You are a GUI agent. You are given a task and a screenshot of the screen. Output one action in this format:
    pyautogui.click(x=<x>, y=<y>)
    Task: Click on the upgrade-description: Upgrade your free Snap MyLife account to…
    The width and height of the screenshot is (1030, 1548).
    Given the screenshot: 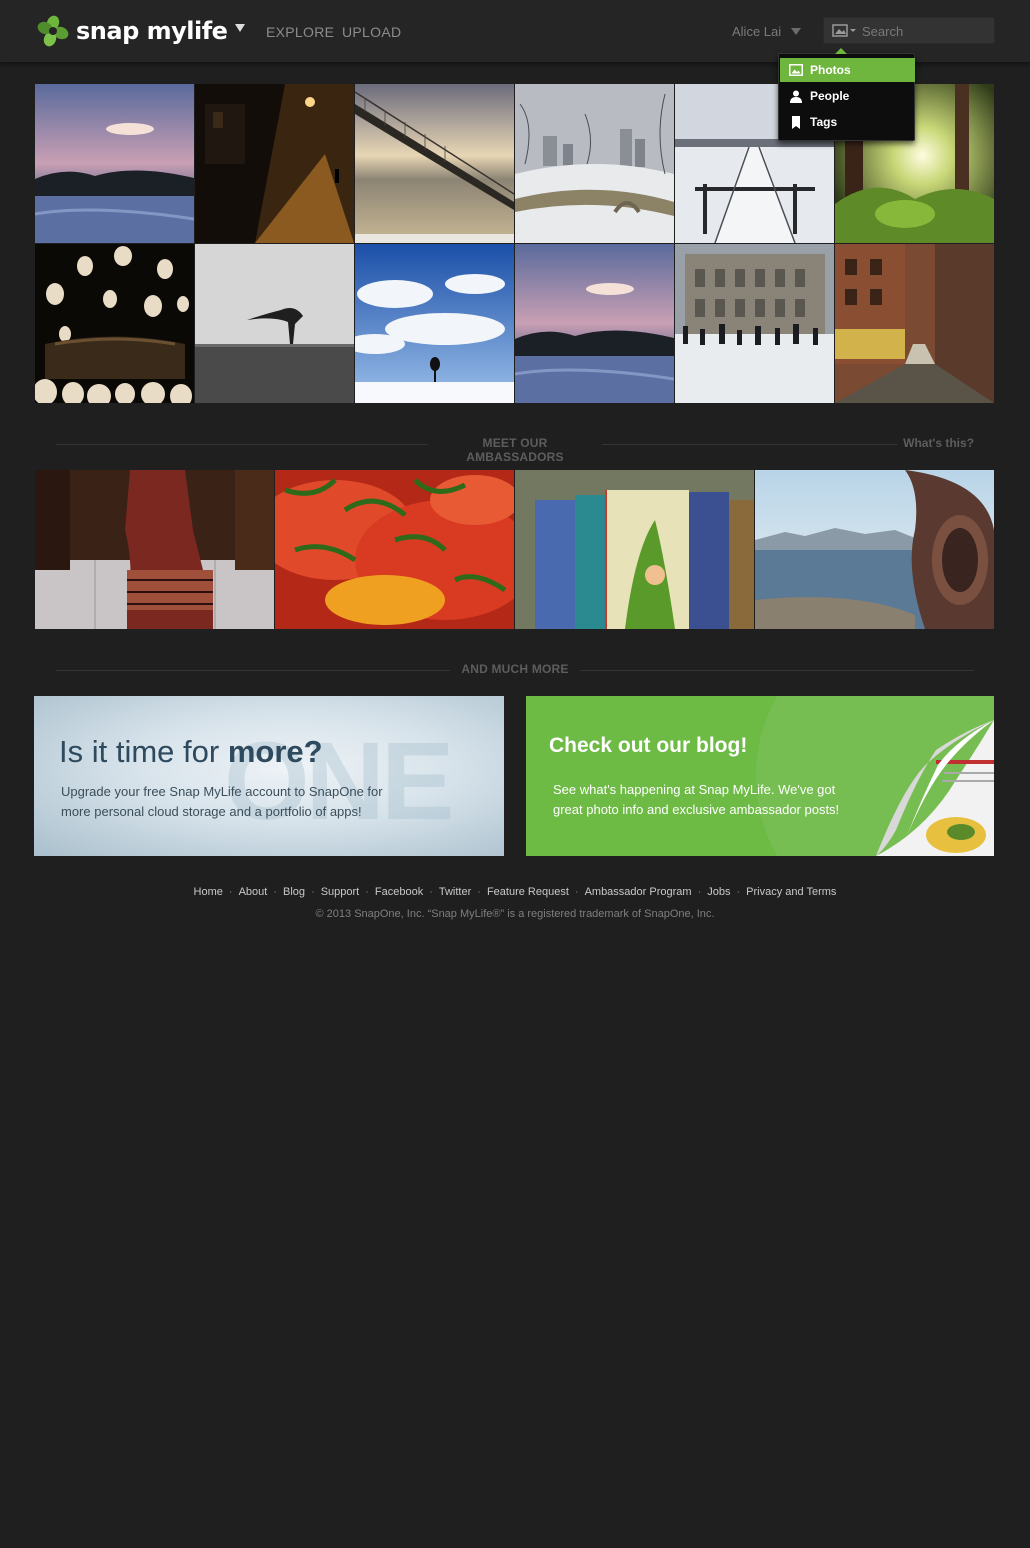 What is the action you would take?
    pyautogui.click(x=222, y=801)
    